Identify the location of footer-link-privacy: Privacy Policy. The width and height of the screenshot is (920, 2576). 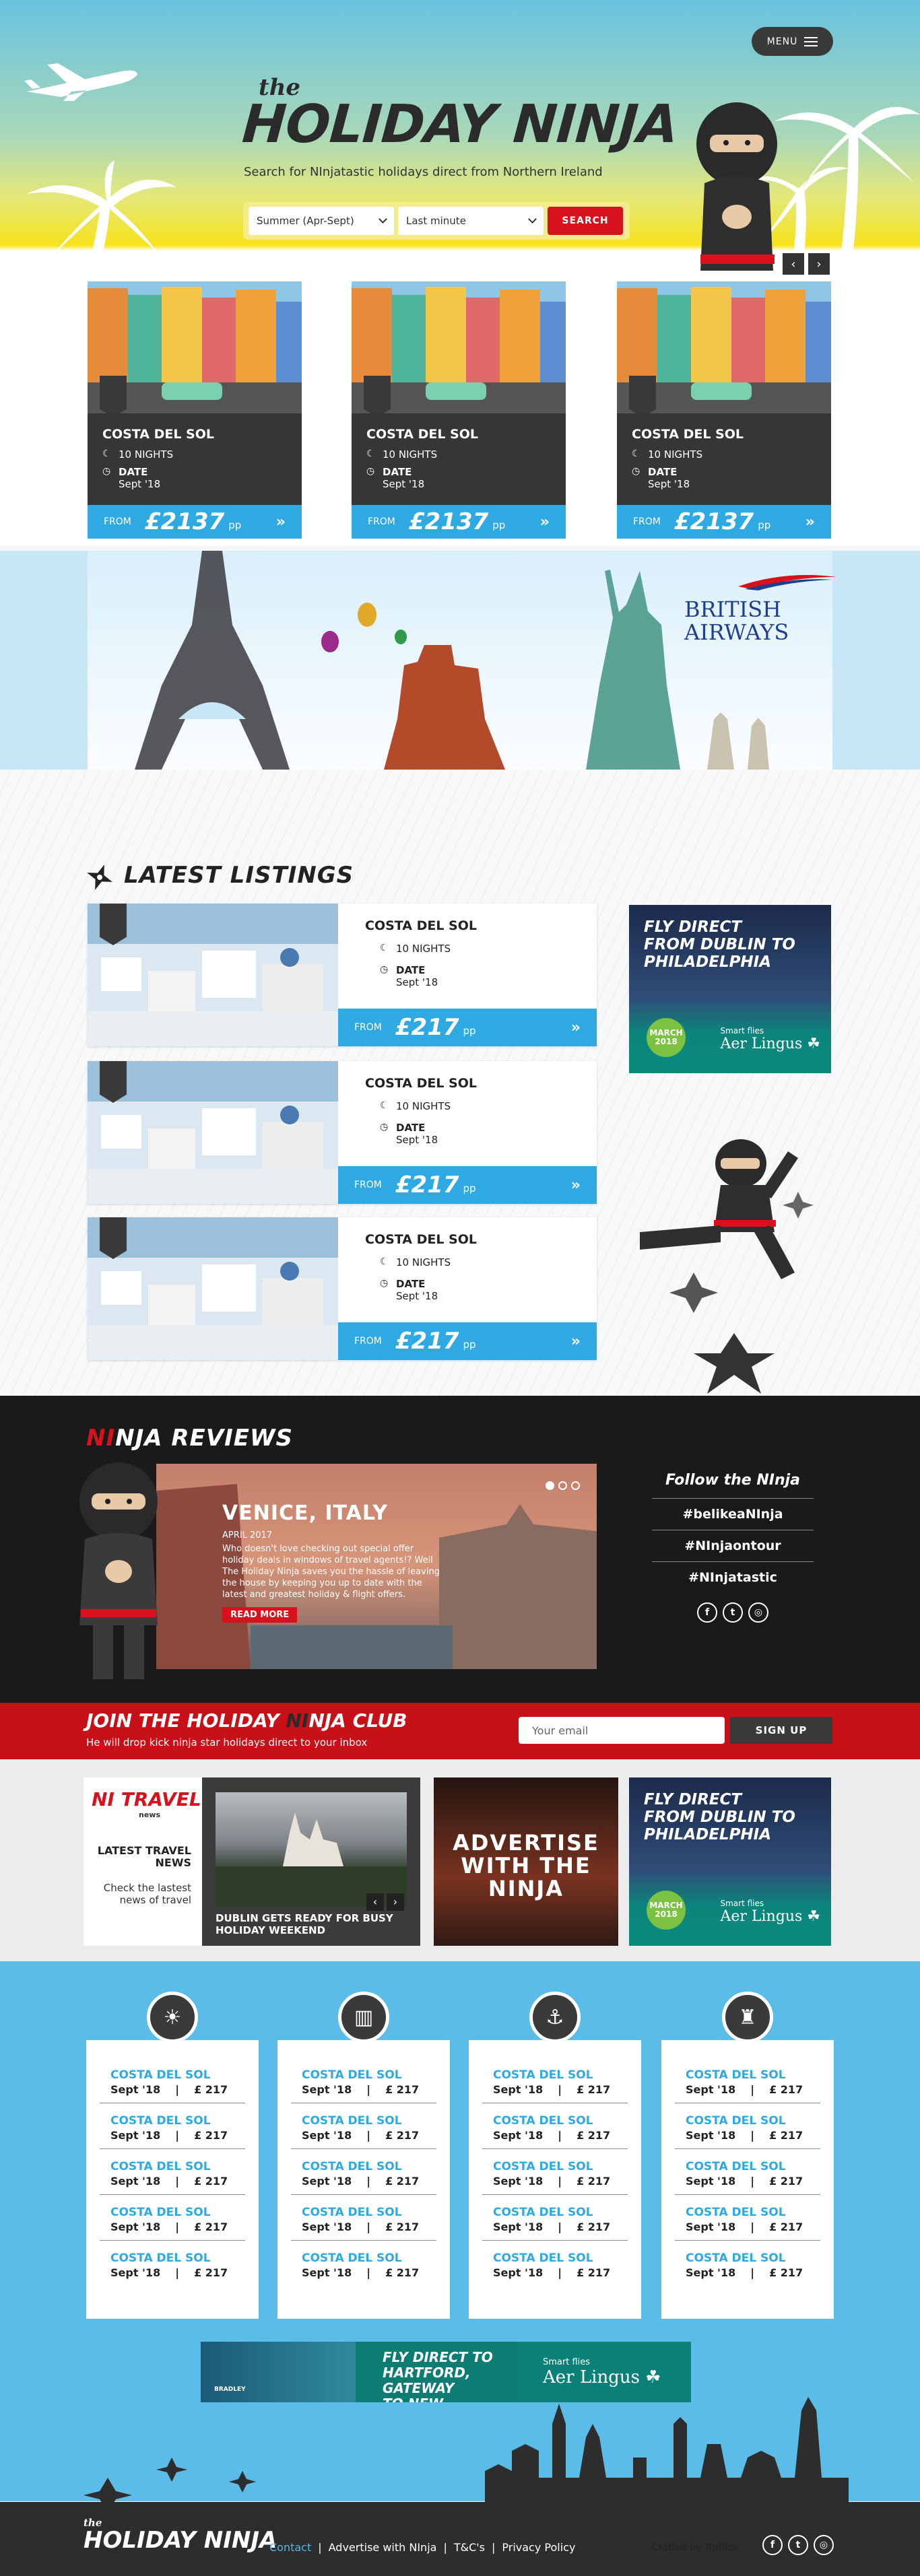
(538, 2547).